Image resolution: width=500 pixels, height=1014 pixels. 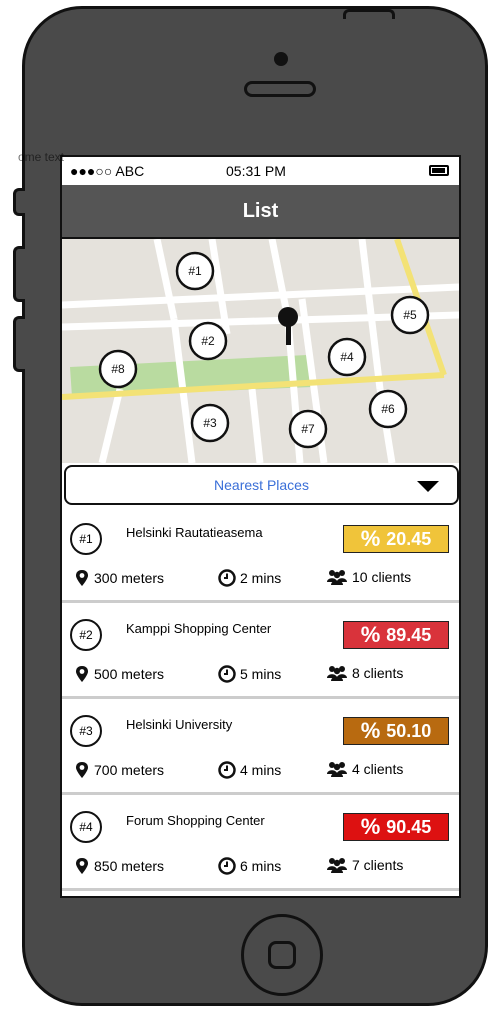 What do you see at coordinates (261, 578) in the screenshot?
I see `time-text: 2 mins` at bounding box center [261, 578].